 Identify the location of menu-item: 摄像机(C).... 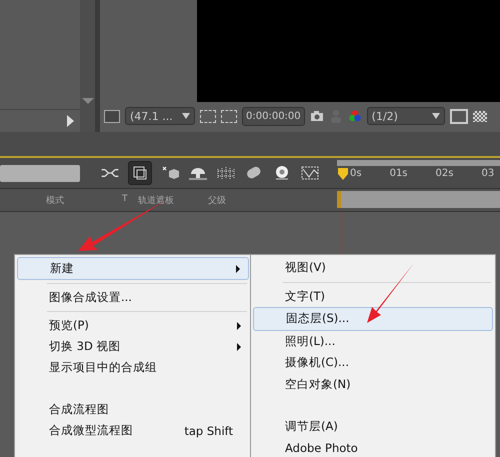
(373, 363).